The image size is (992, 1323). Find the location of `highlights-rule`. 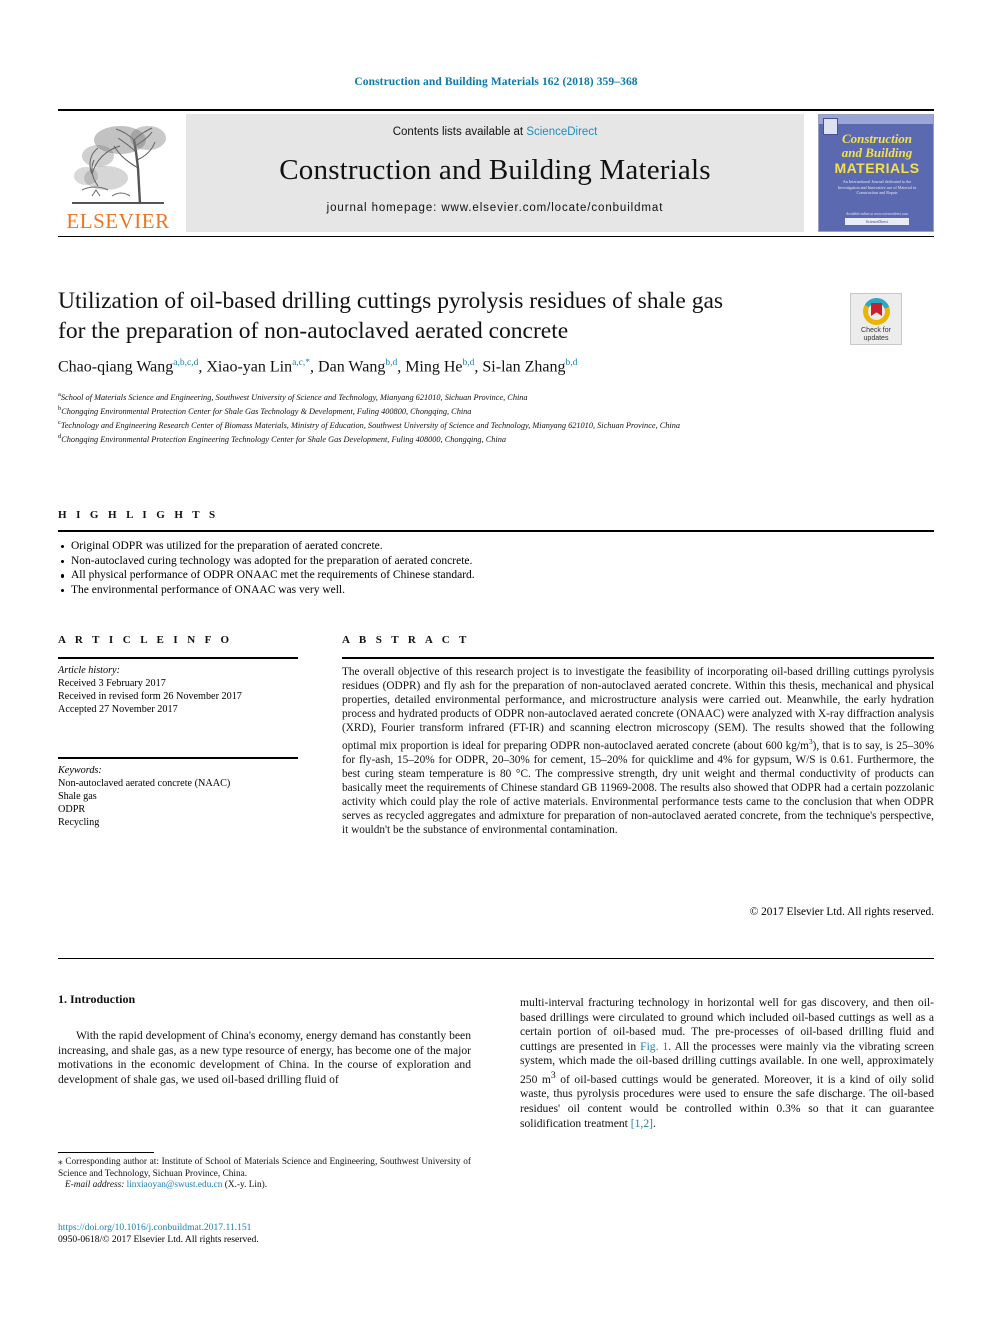

highlights-rule is located at coordinates (496, 531).